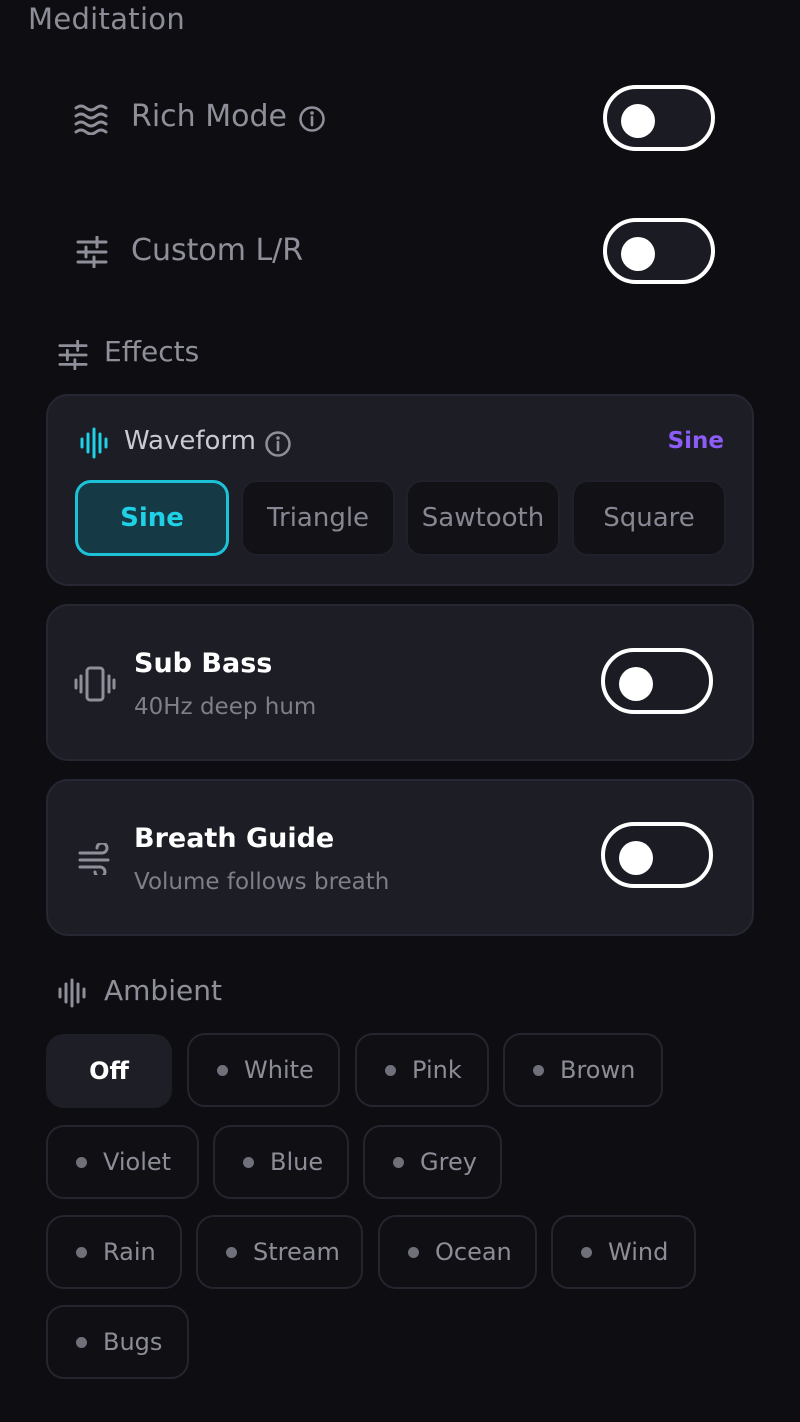  I want to click on ambient-chip-stream: Stream, so click(279, 1252).